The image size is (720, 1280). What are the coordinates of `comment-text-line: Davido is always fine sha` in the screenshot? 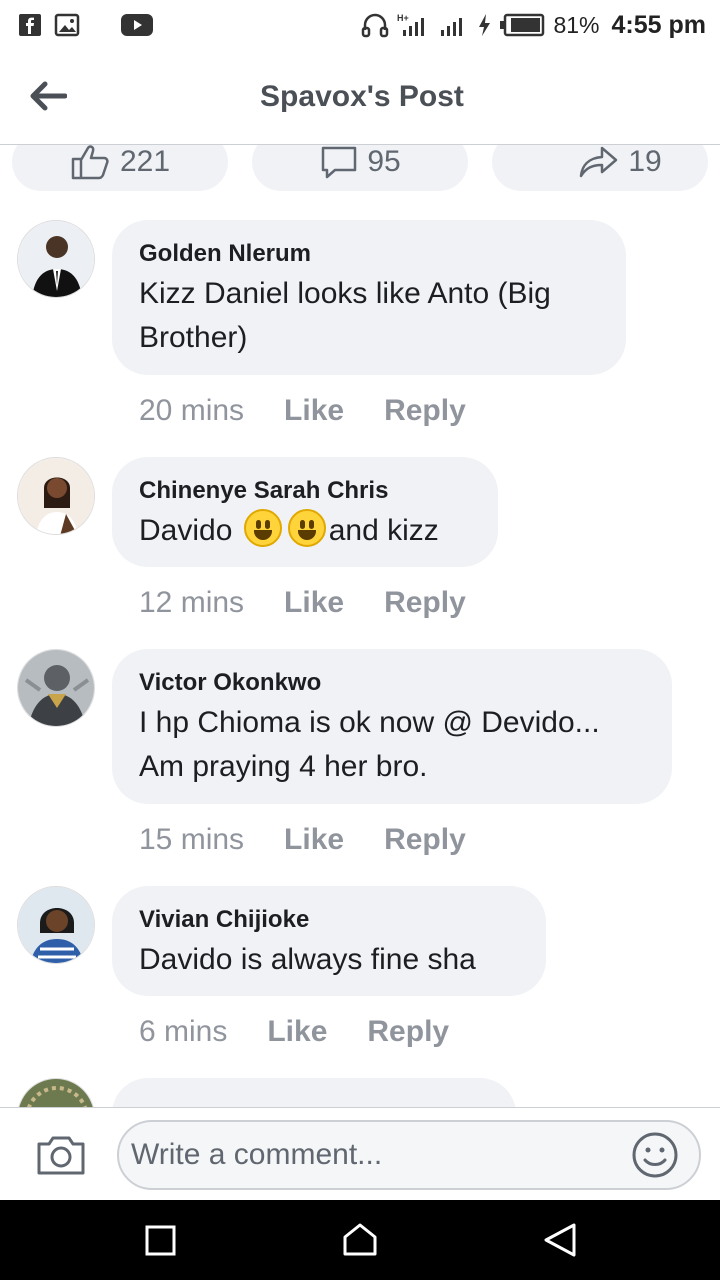 It's located at (307, 959).